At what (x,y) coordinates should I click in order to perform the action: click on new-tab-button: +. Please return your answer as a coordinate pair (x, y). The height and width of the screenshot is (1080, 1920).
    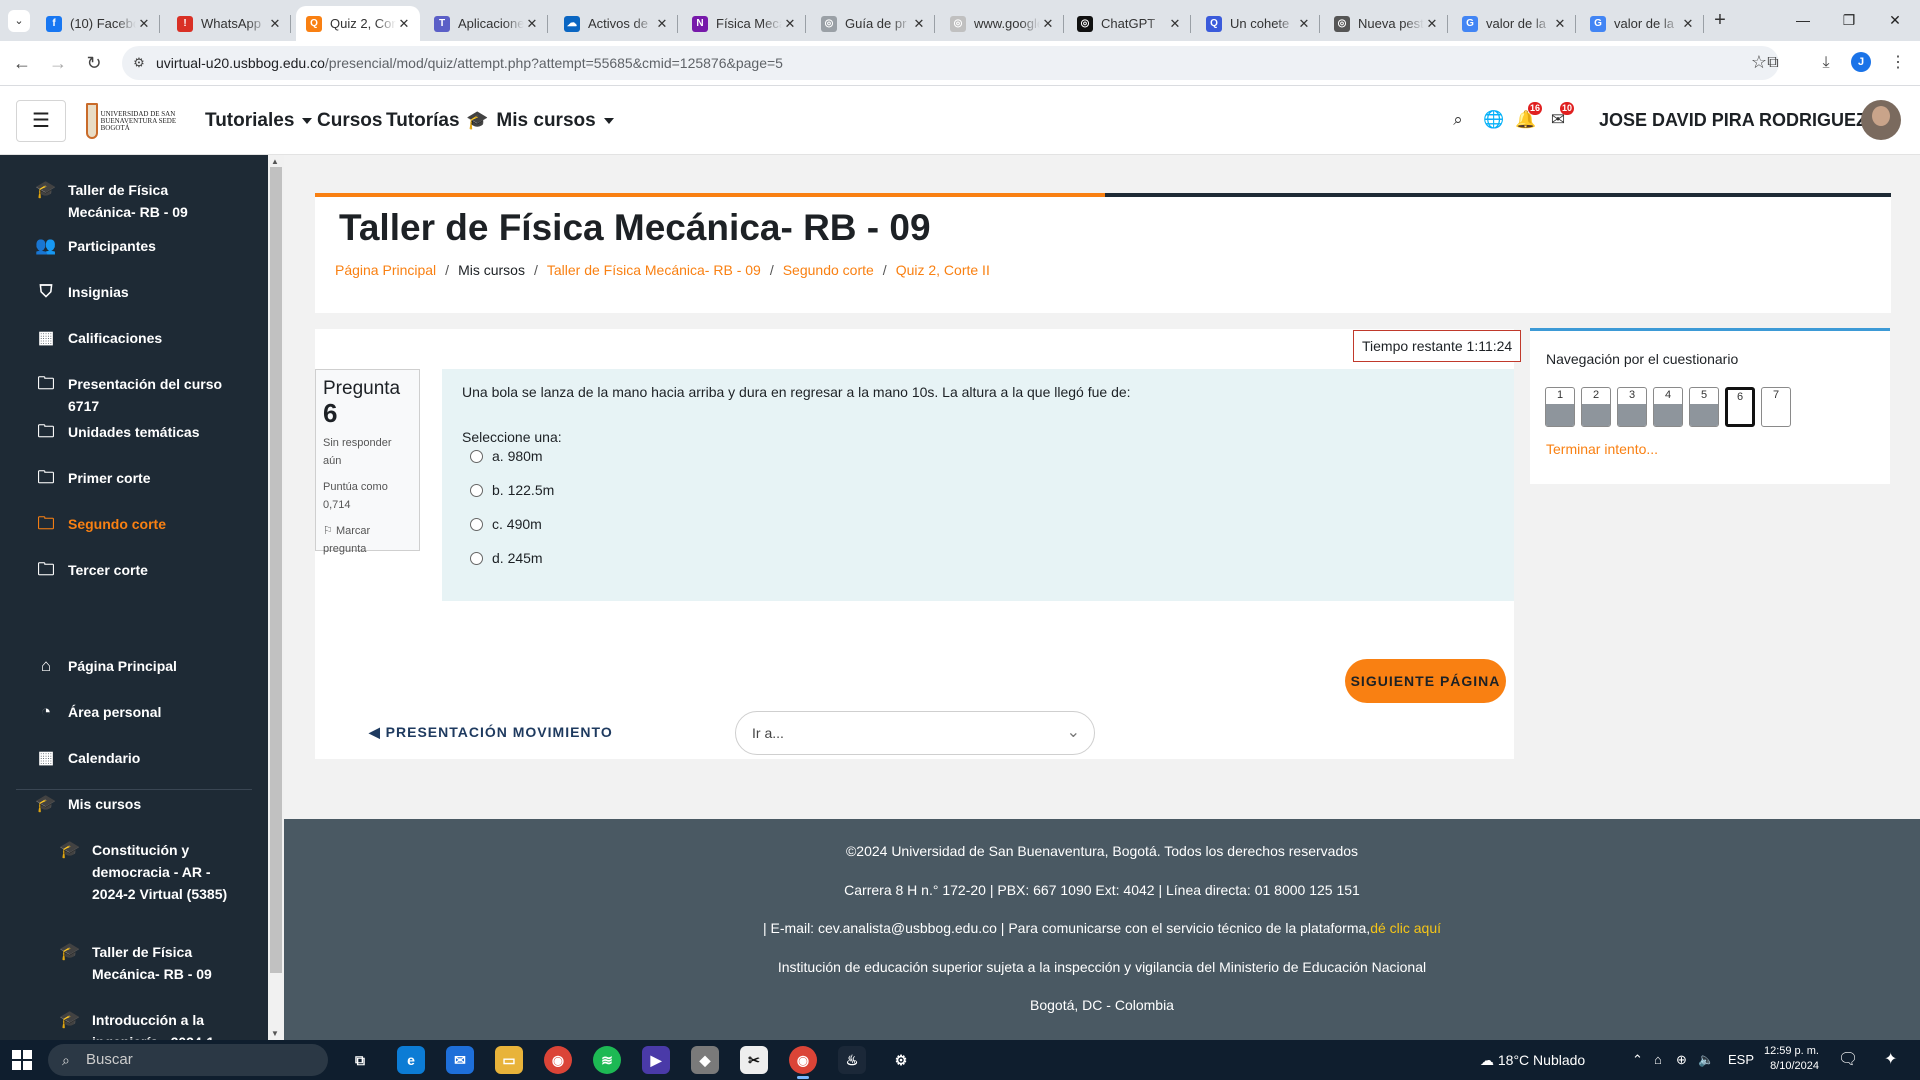
    Looking at the image, I should click on (1720, 20).